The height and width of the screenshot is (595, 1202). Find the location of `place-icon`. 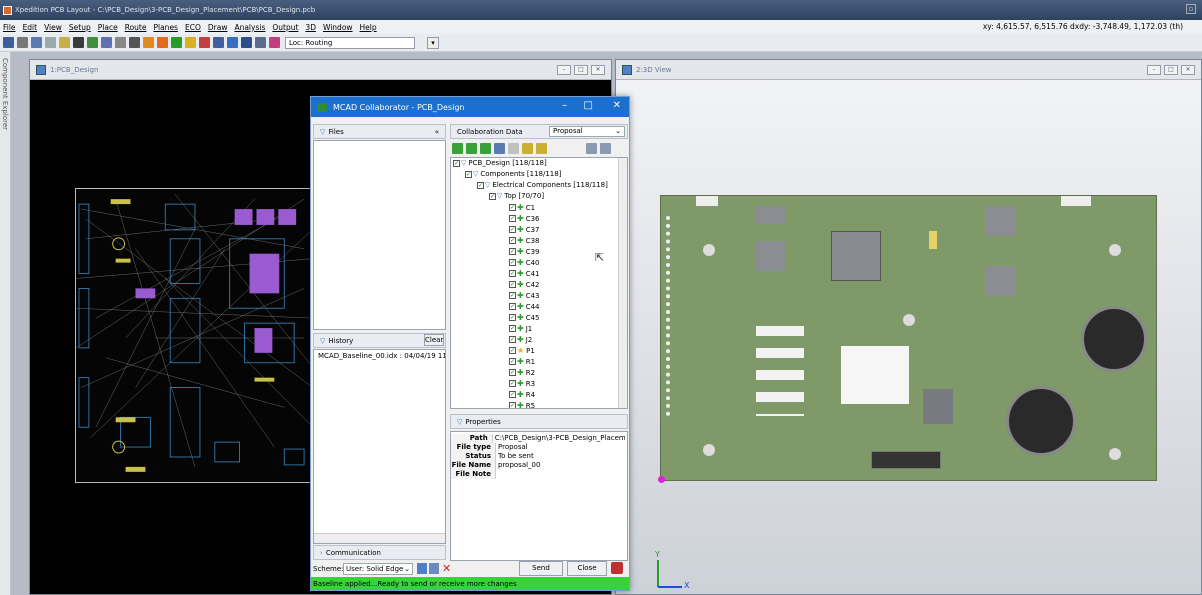

place-icon is located at coordinates (92, 42).